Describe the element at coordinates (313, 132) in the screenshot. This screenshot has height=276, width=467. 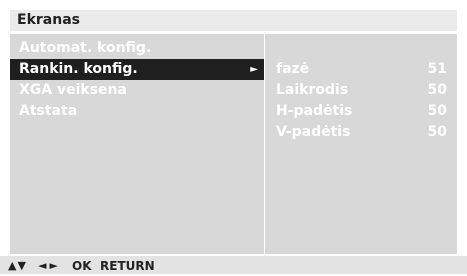
I see `setting-label: V-padėtis` at that location.